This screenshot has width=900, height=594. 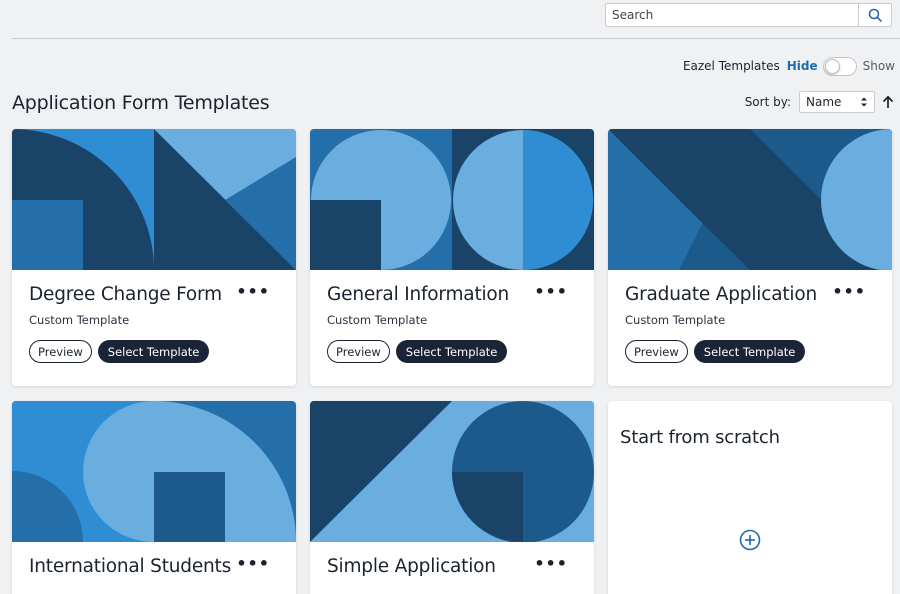 I want to click on search-icon, so click(x=875, y=15).